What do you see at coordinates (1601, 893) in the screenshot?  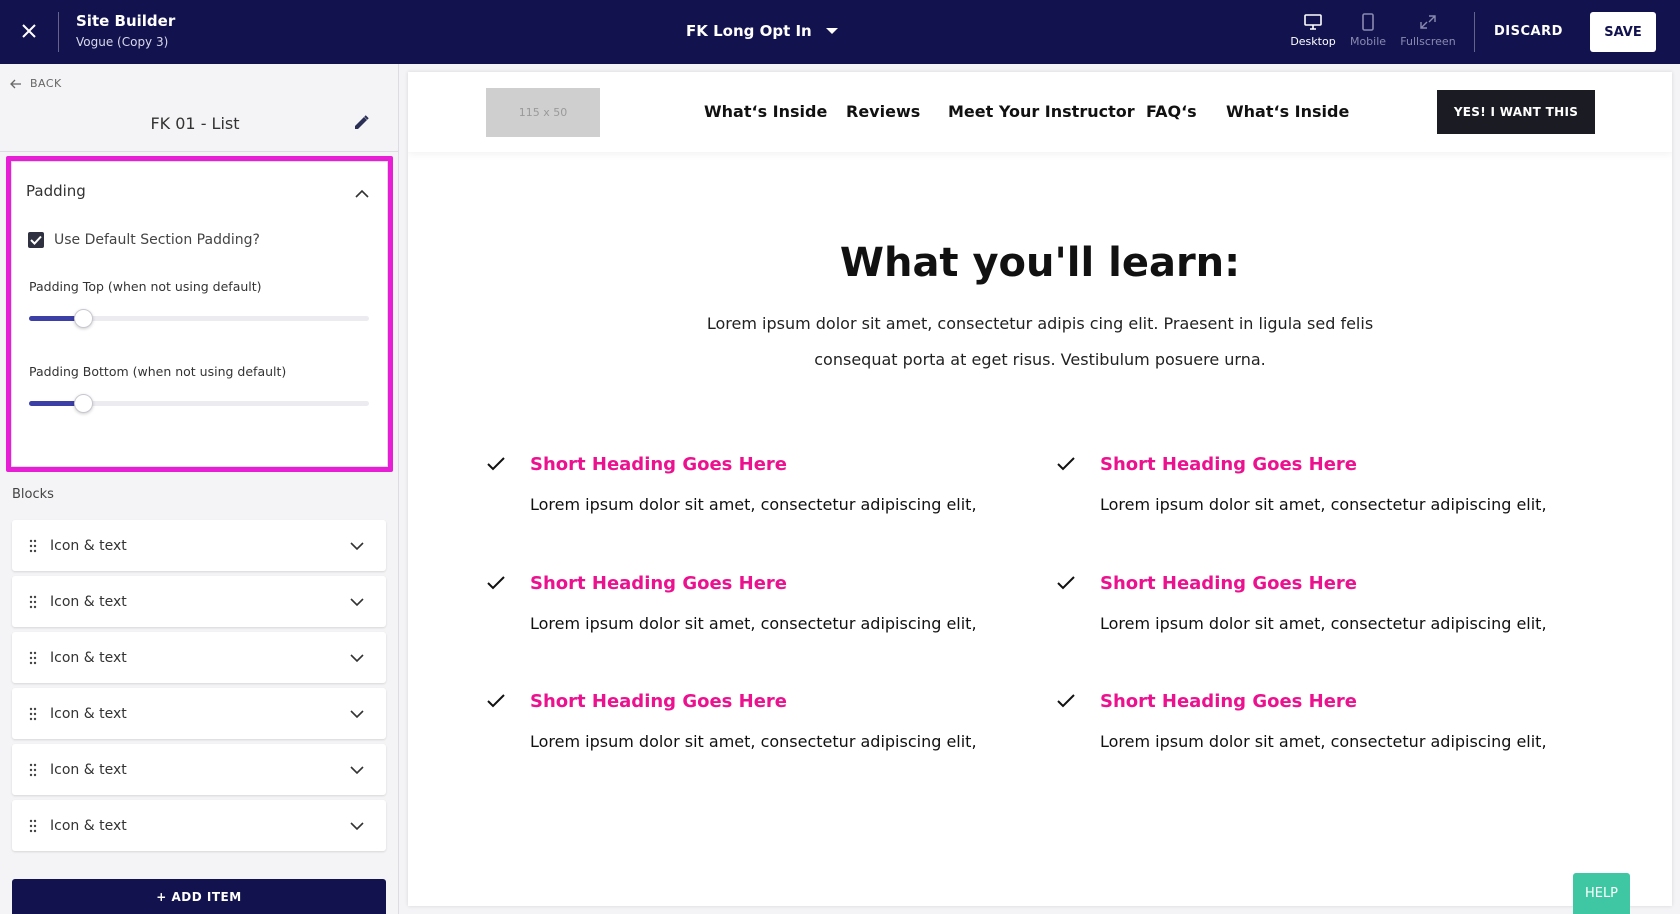 I see `help-button: HELP` at bounding box center [1601, 893].